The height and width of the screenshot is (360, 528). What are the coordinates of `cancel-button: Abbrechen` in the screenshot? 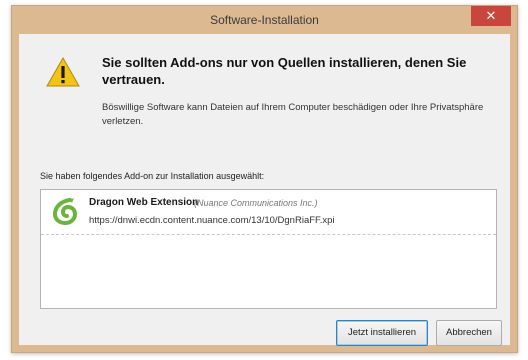 It's located at (469, 333).